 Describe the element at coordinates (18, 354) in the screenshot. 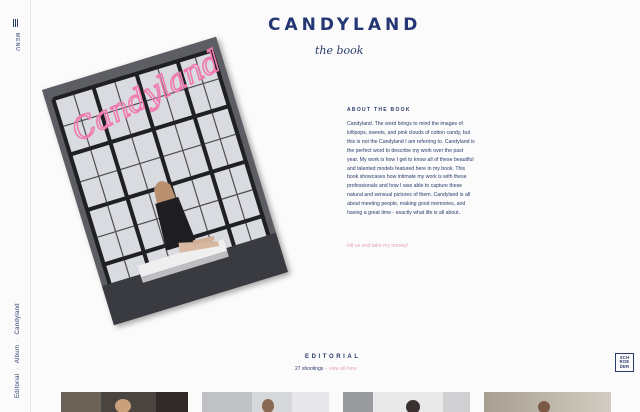

I see `breadcrumb-album: Album` at that location.